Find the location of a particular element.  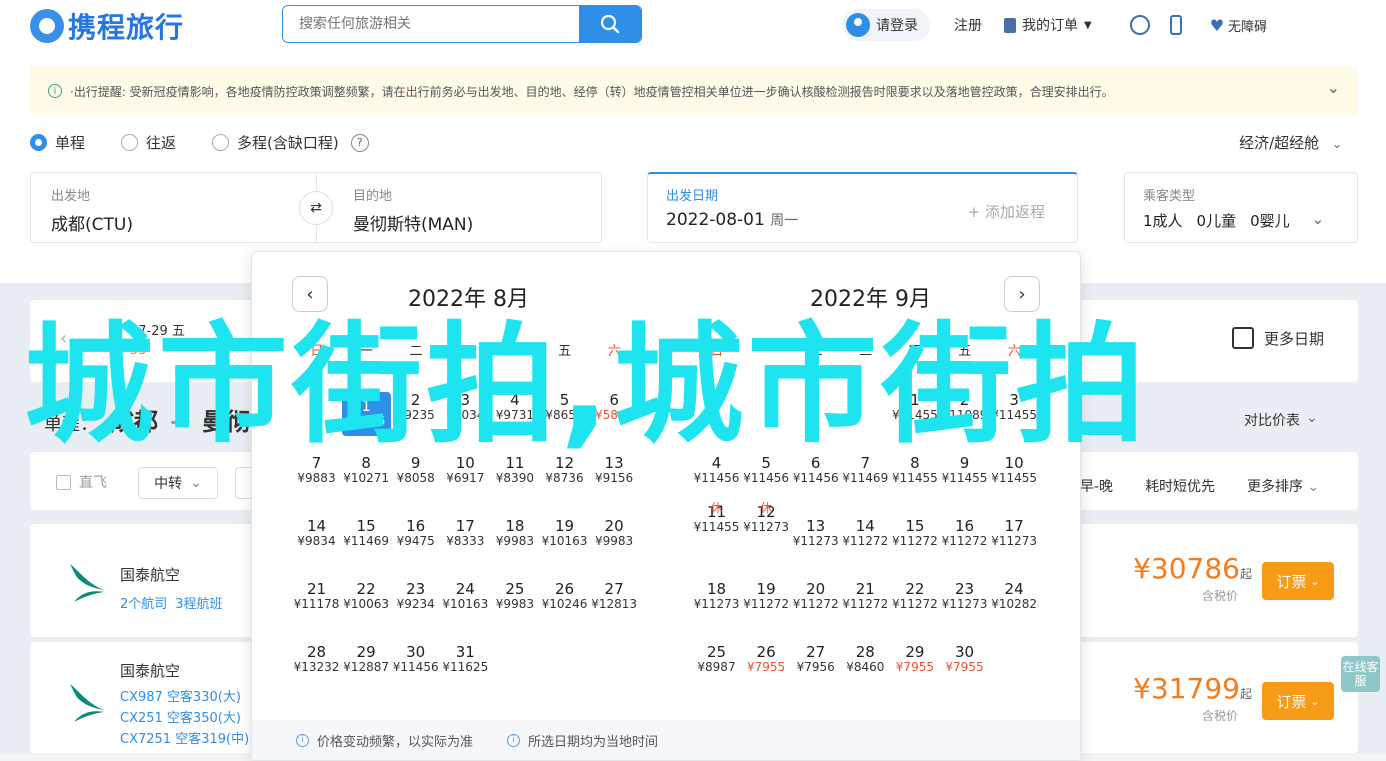

calendar-day: 20 ¥9983 is located at coordinates (614, 540).